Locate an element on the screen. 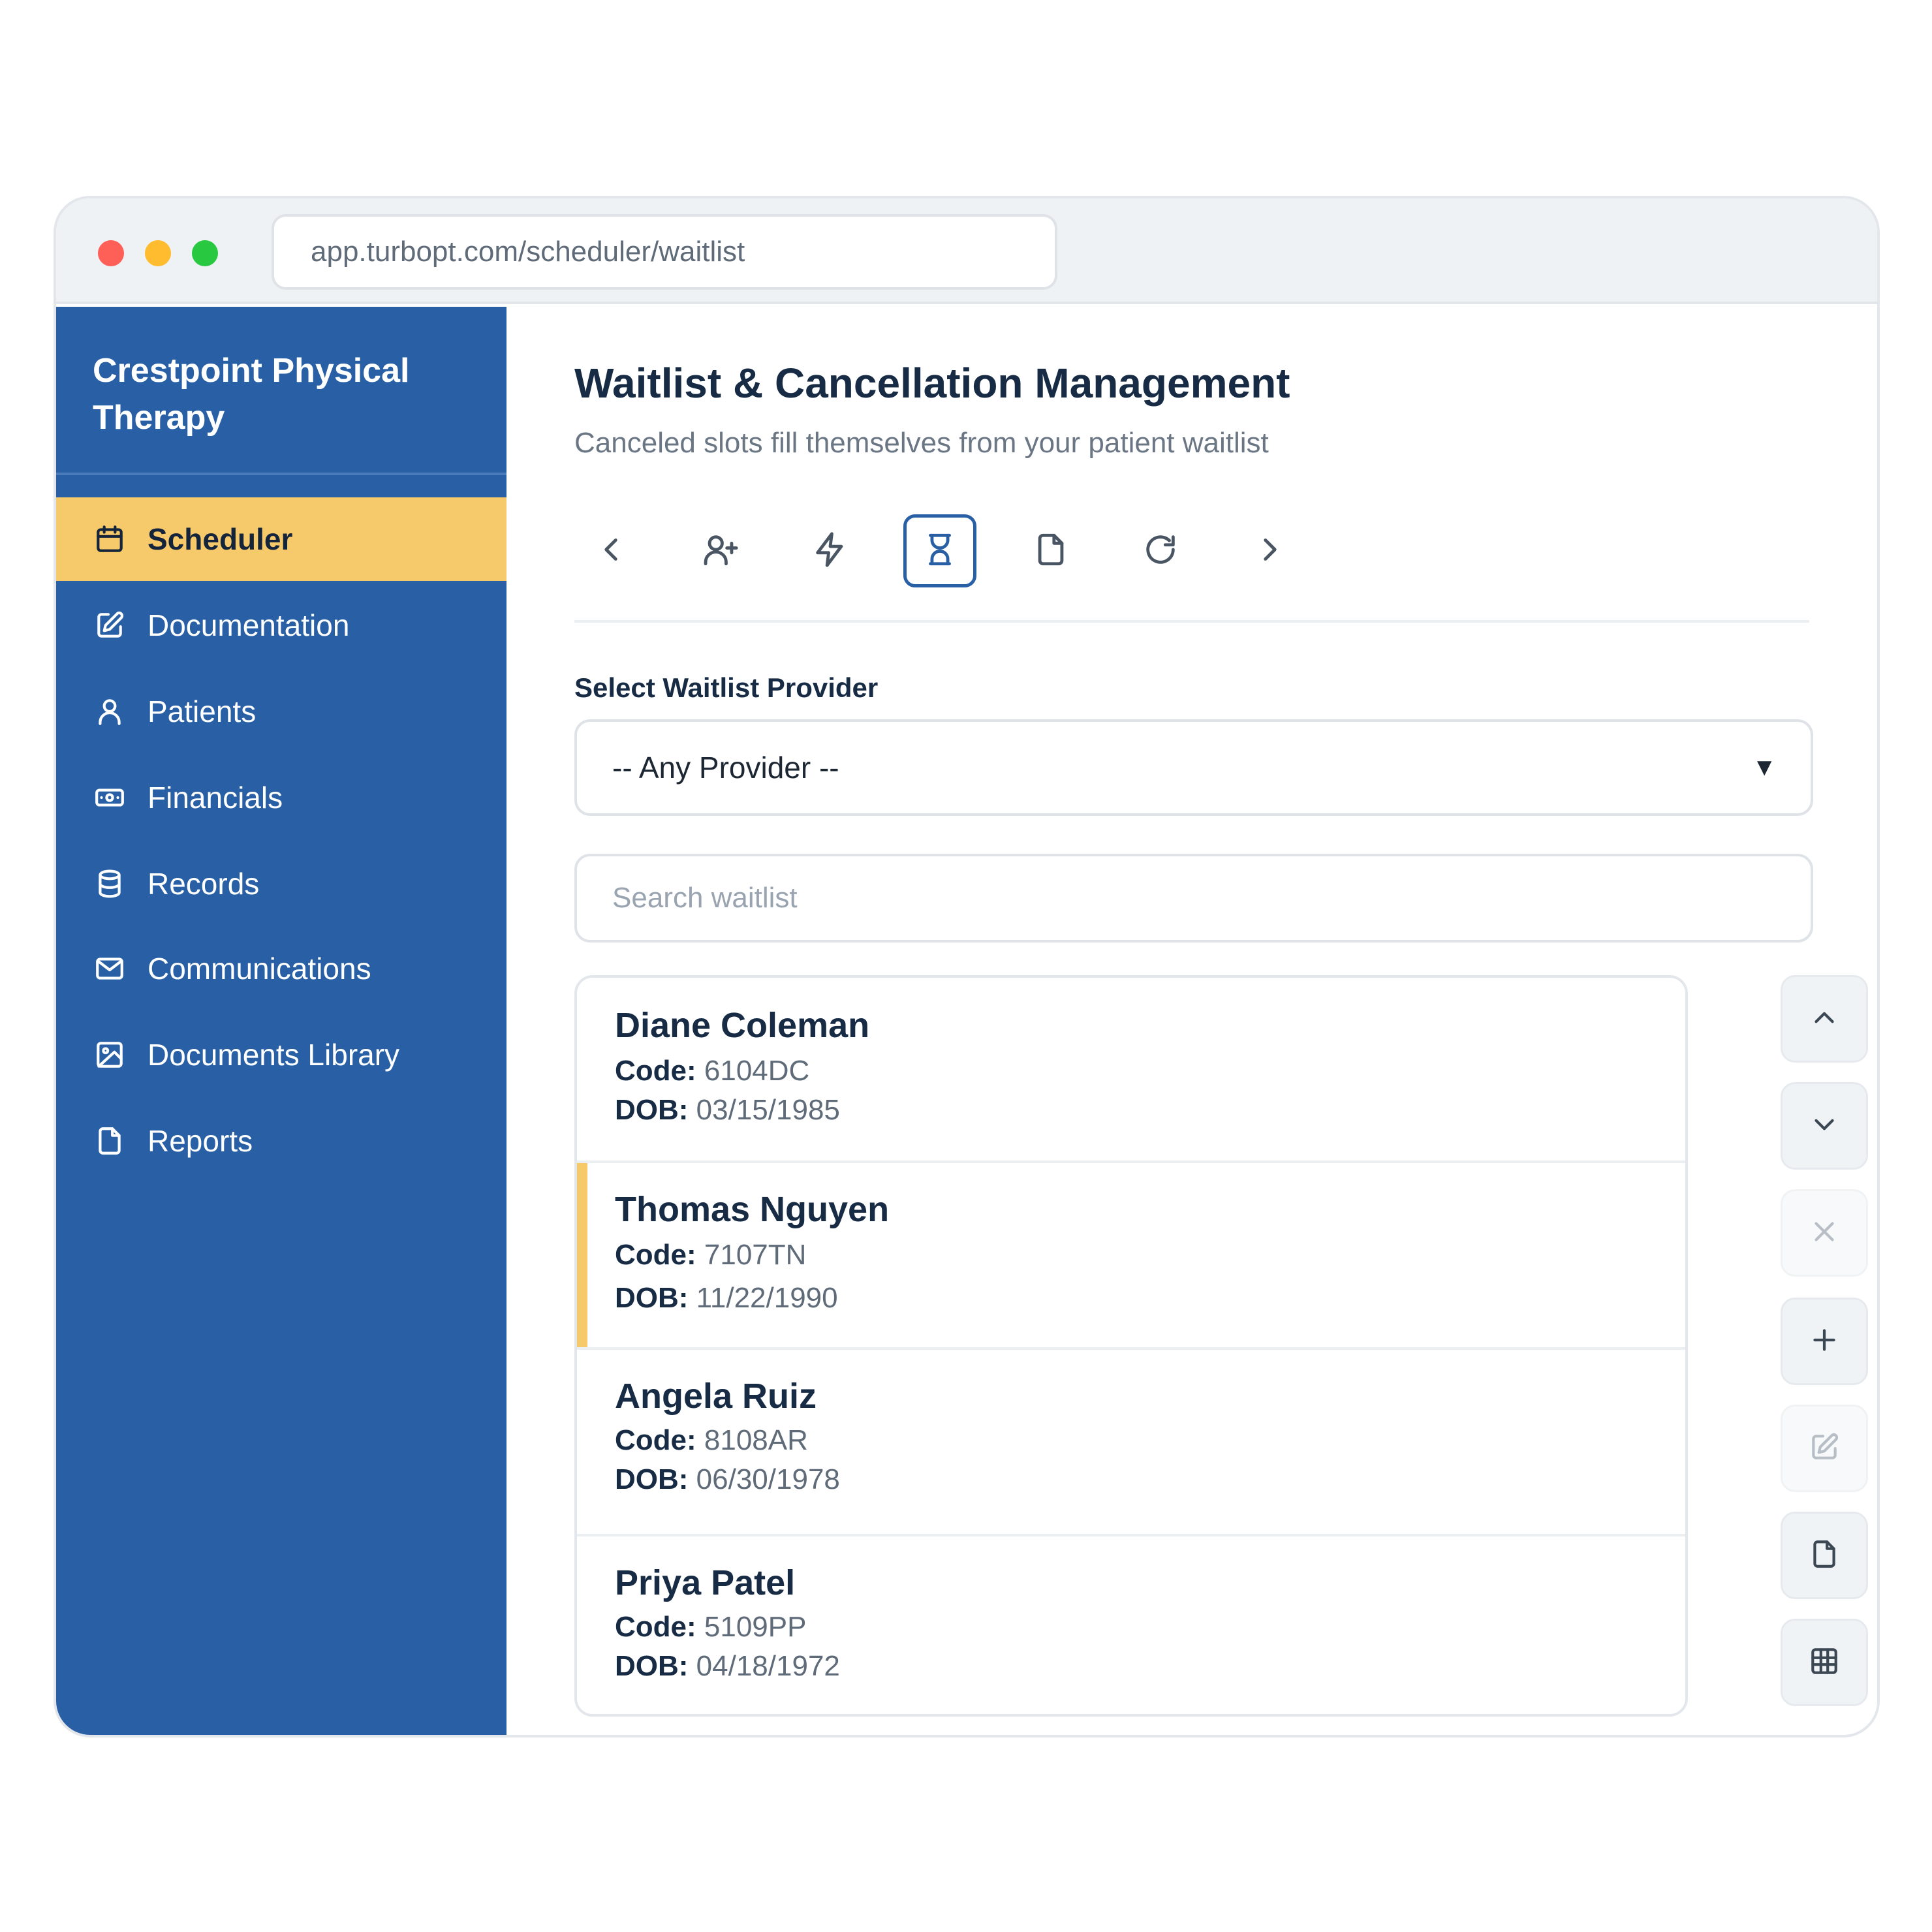 This screenshot has width=1932, height=1932. sidebar-item-label: Documents Library is located at coordinates (274, 1055).